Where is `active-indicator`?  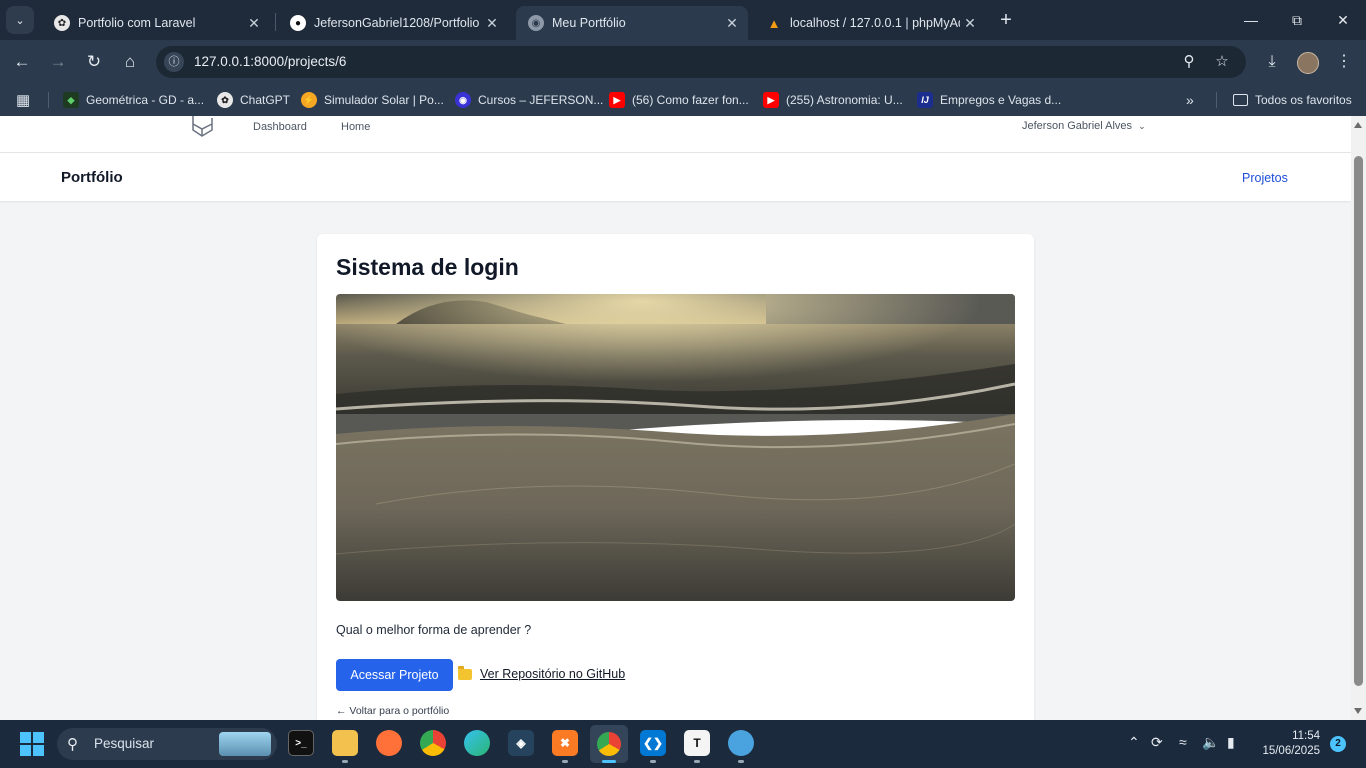
active-indicator is located at coordinates (609, 761).